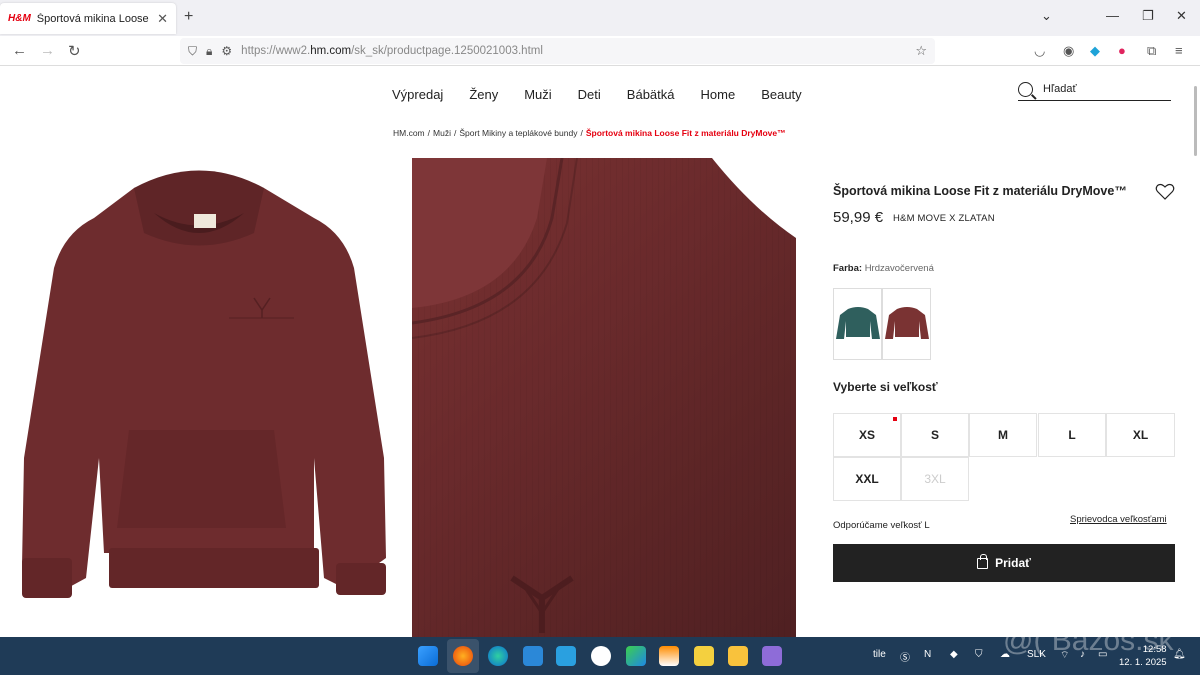 The height and width of the screenshot is (675, 1200). What do you see at coordinates (899, 268) in the screenshot?
I see `color-value: Hrdzavočervená` at bounding box center [899, 268].